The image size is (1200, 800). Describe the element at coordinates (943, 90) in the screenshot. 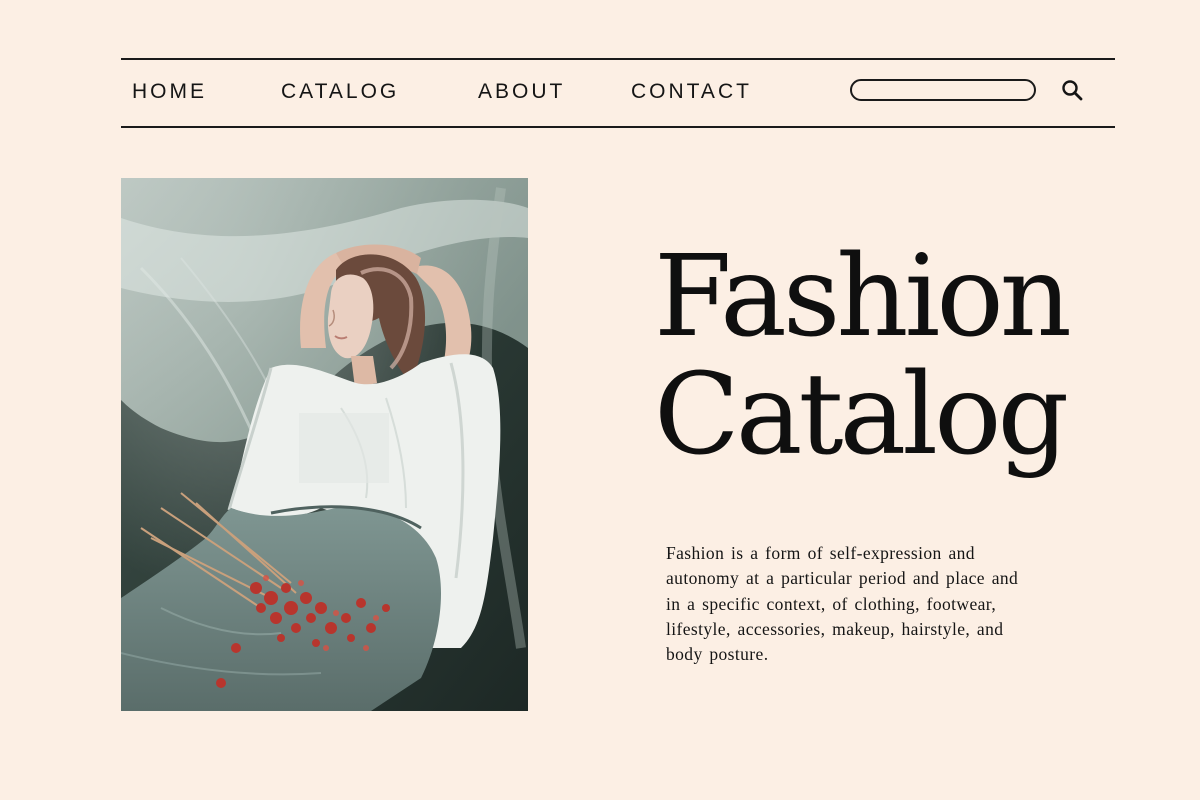

I see `search-input` at that location.